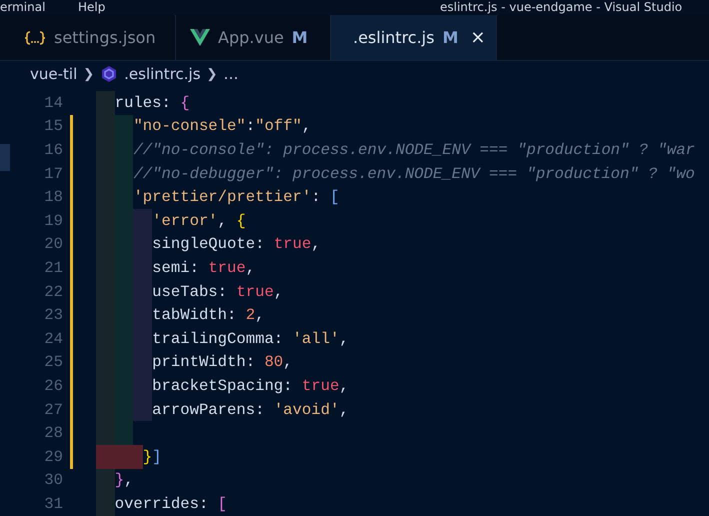 This screenshot has width=709, height=516. What do you see at coordinates (54, 74) in the screenshot?
I see `breadcrumb-folder: vue-til` at bounding box center [54, 74].